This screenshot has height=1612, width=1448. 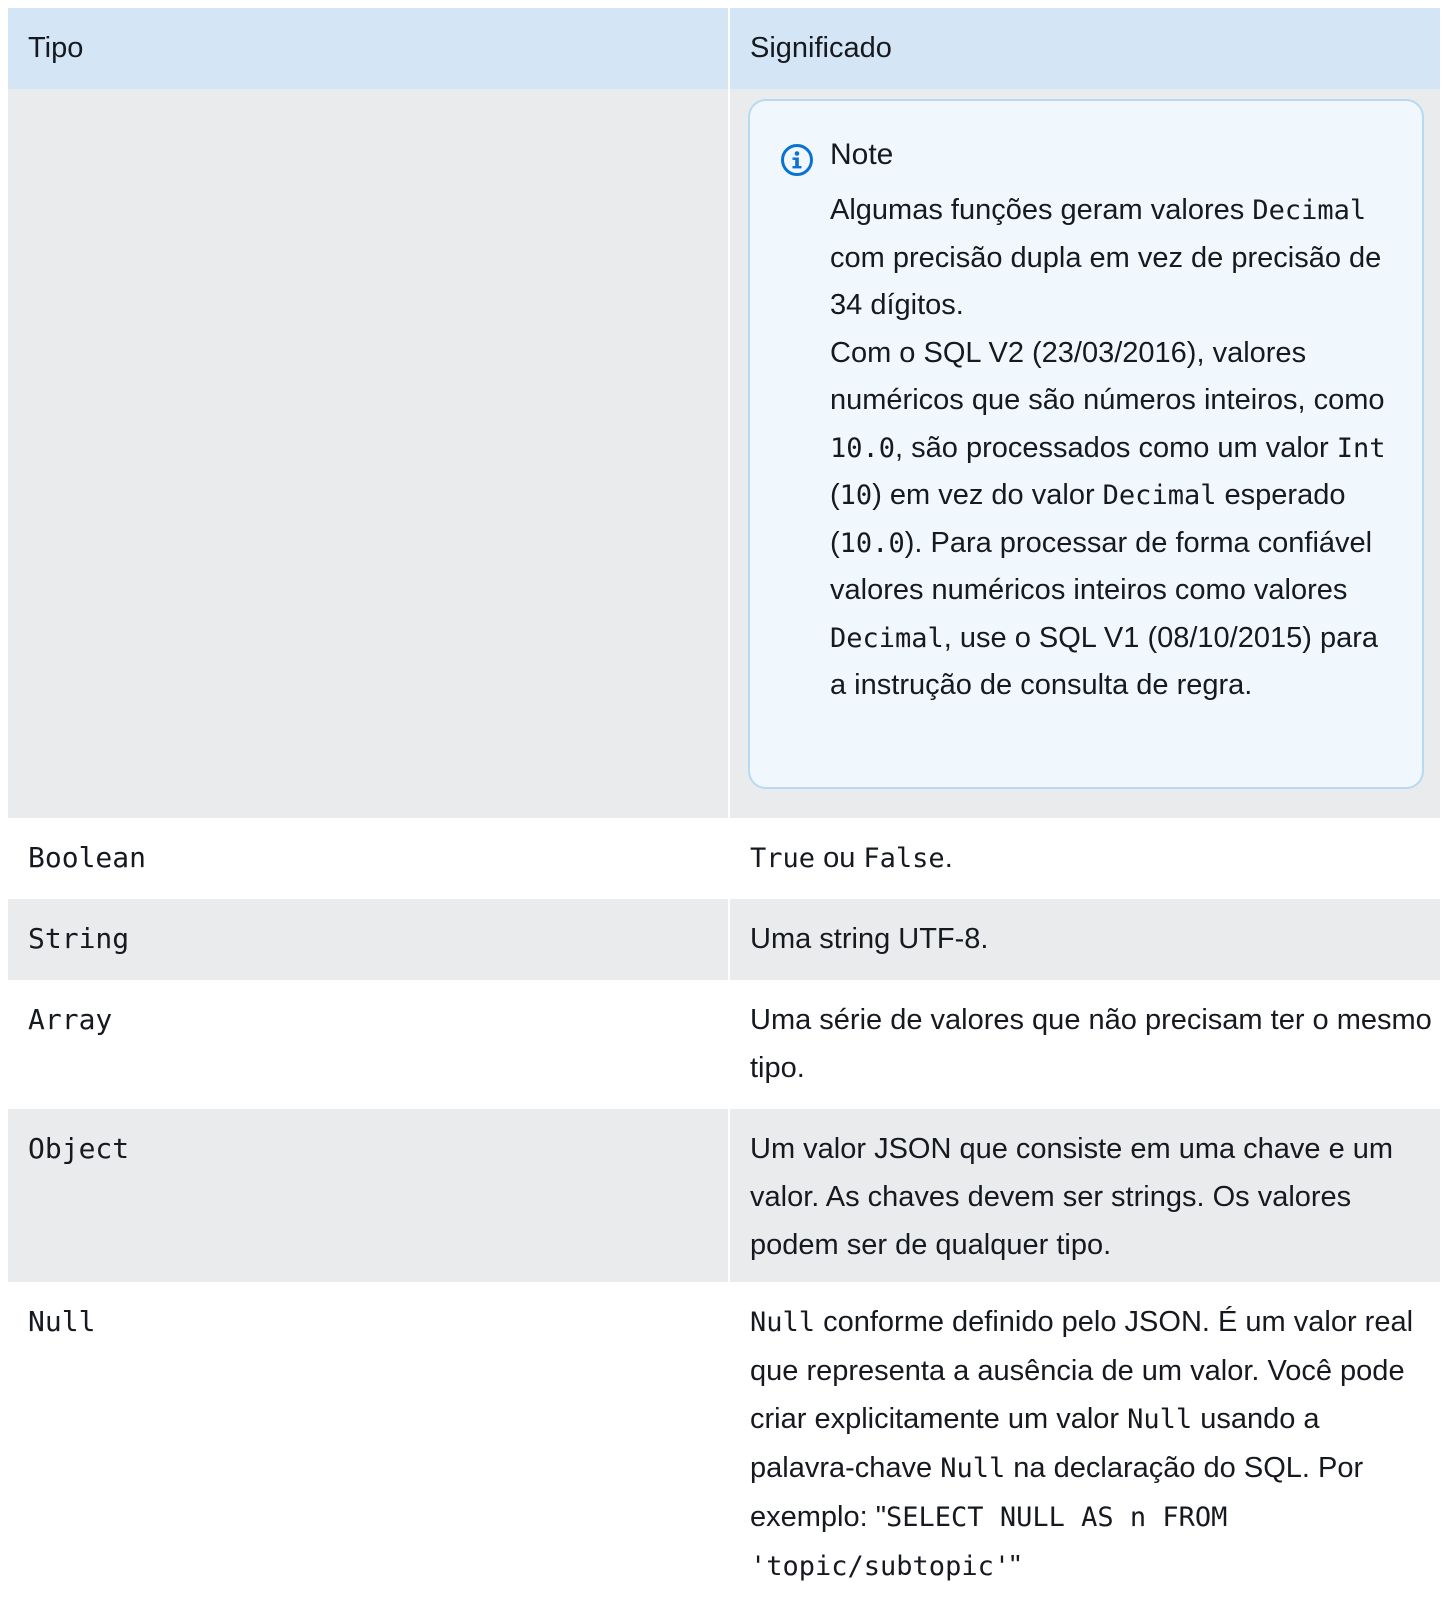 I want to click on meaning-text: ., so click(x=948, y=858).